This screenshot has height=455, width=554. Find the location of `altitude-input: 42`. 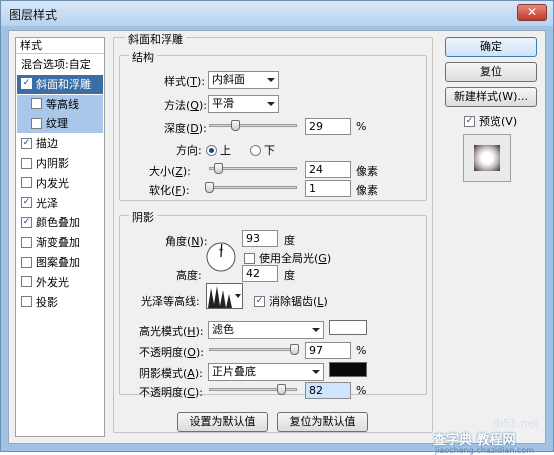

altitude-input: 42 is located at coordinates (260, 273).